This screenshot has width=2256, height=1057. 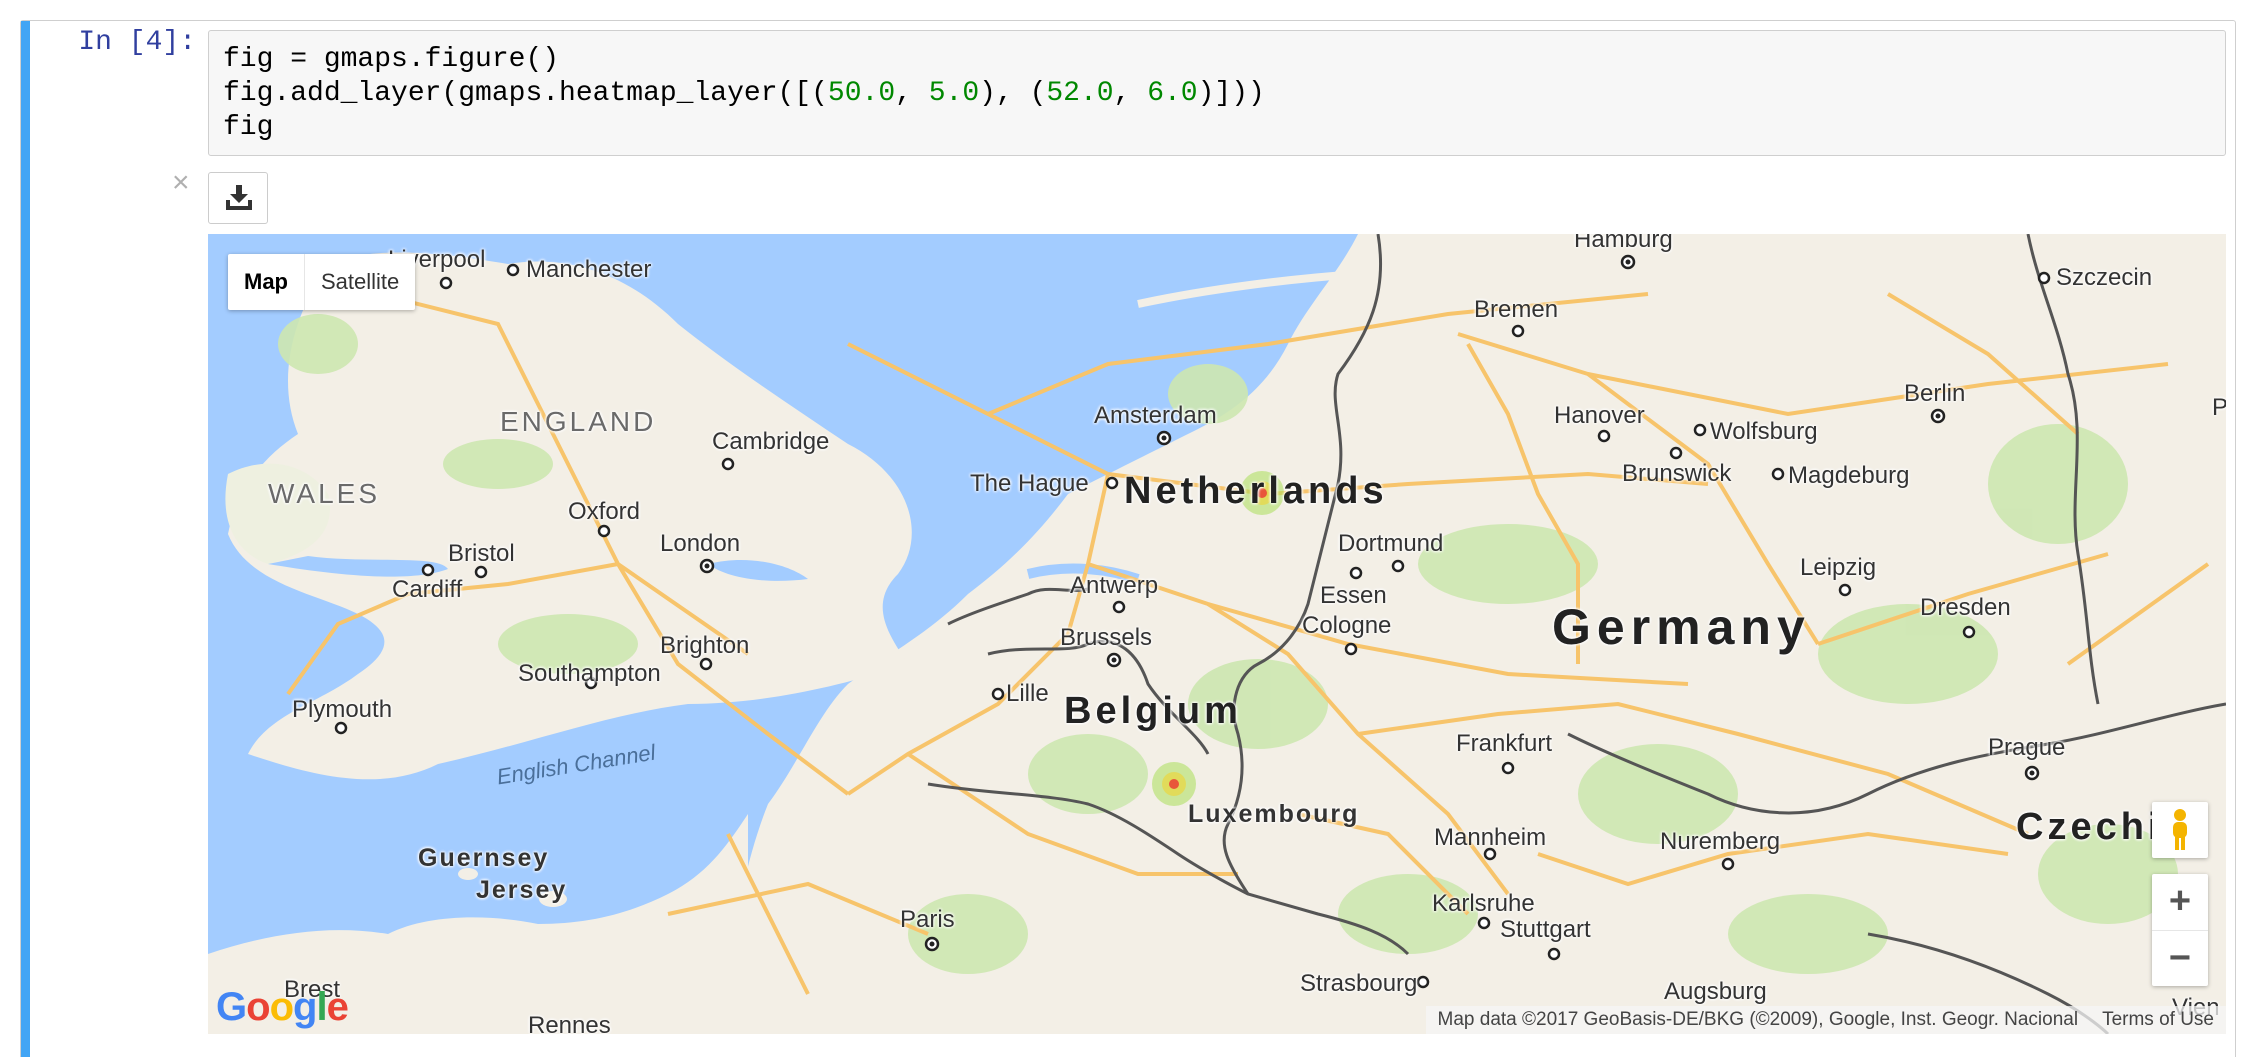 What do you see at coordinates (1516, 309) in the screenshot?
I see `map-label-bremen: Bremen` at bounding box center [1516, 309].